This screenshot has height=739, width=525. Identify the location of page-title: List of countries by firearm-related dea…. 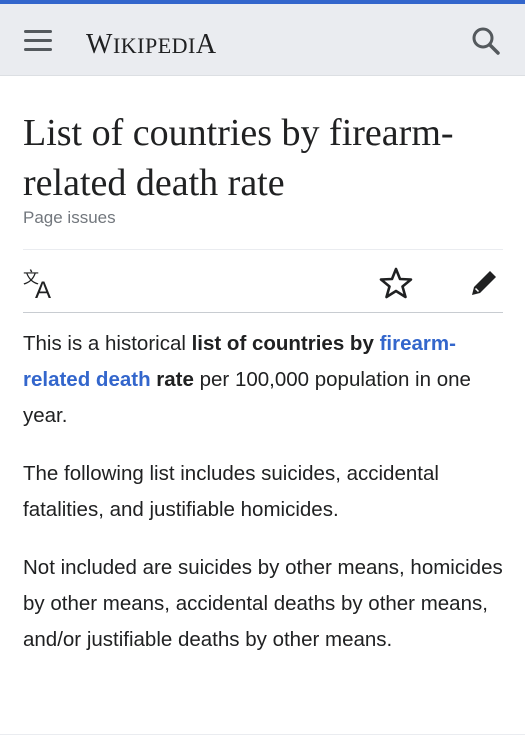
(238, 158).